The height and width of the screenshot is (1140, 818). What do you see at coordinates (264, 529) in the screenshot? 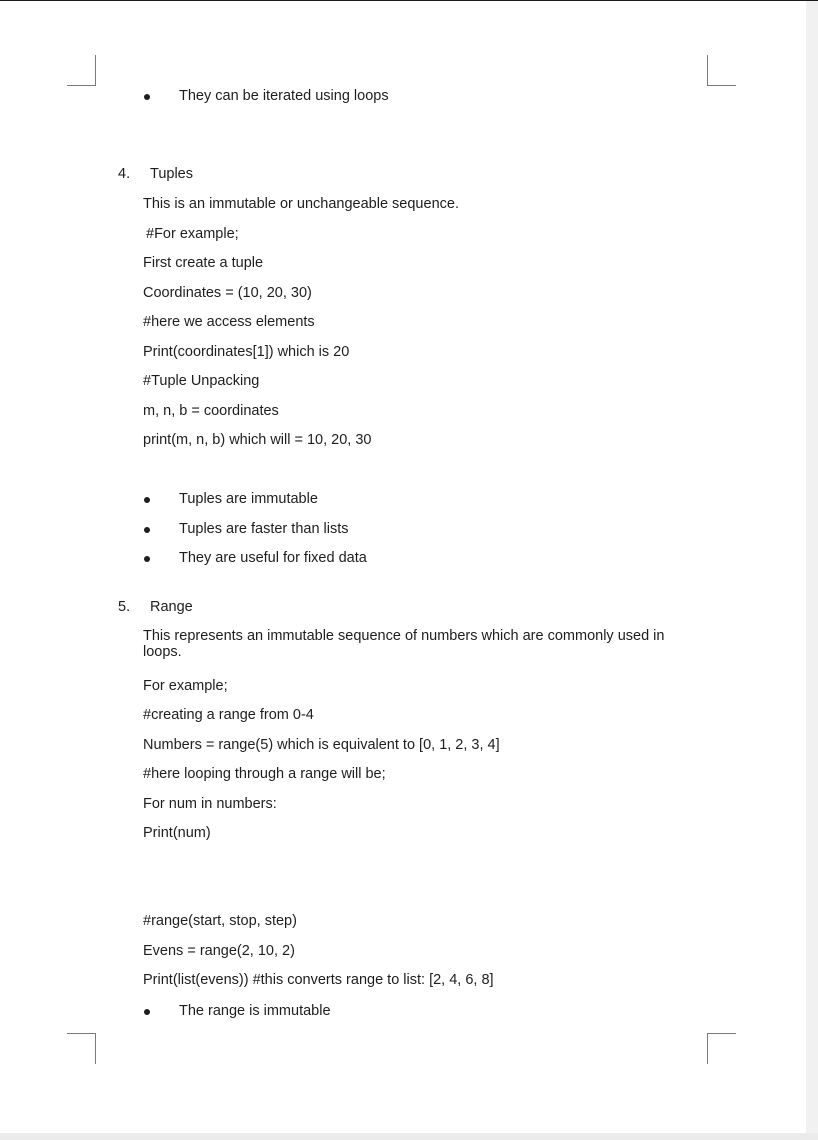
I see `bullet-text: Tuples are faster than lists` at bounding box center [264, 529].